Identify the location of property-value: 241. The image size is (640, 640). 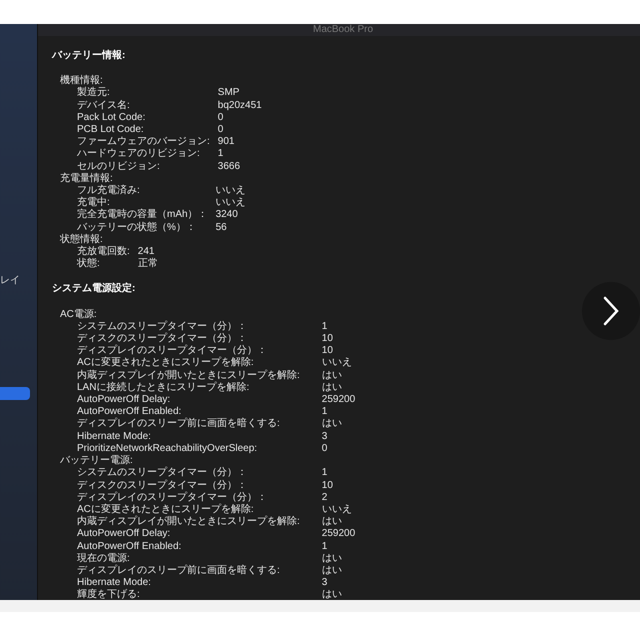
(147, 252).